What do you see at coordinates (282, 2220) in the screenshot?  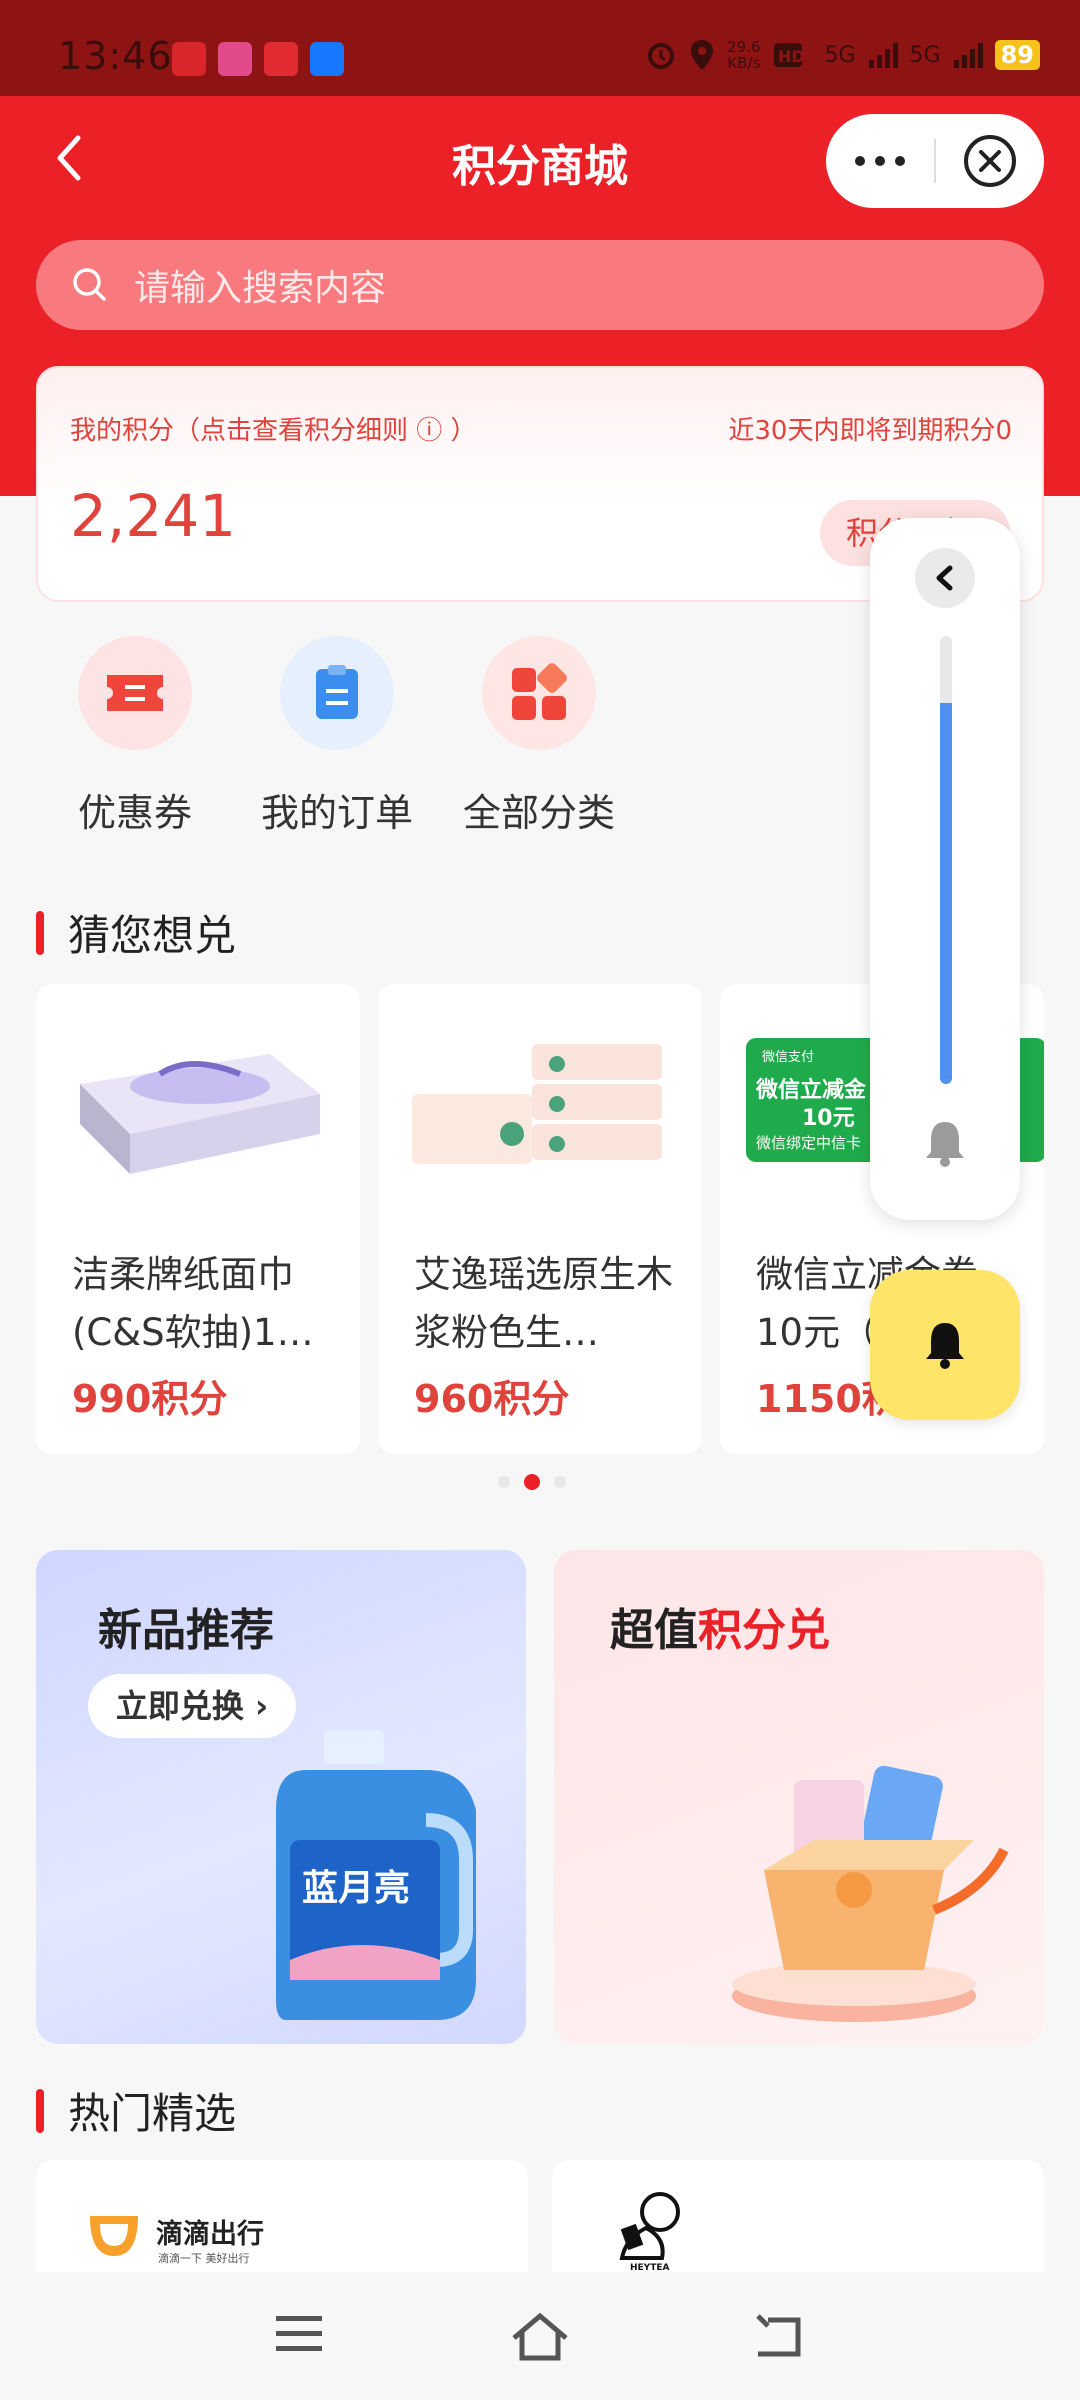 I see `hot-pick-didi: 滴滴出行 滴滴一下 美好出行` at bounding box center [282, 2220].